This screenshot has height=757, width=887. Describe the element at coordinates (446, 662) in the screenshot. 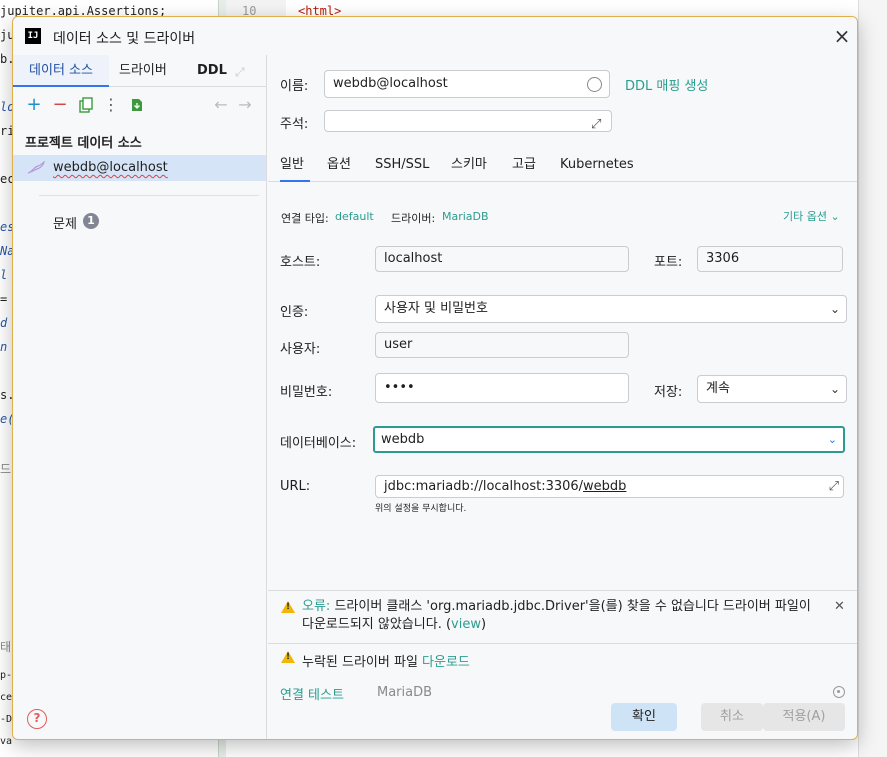

I see `download-link: 다운로드` at that location.